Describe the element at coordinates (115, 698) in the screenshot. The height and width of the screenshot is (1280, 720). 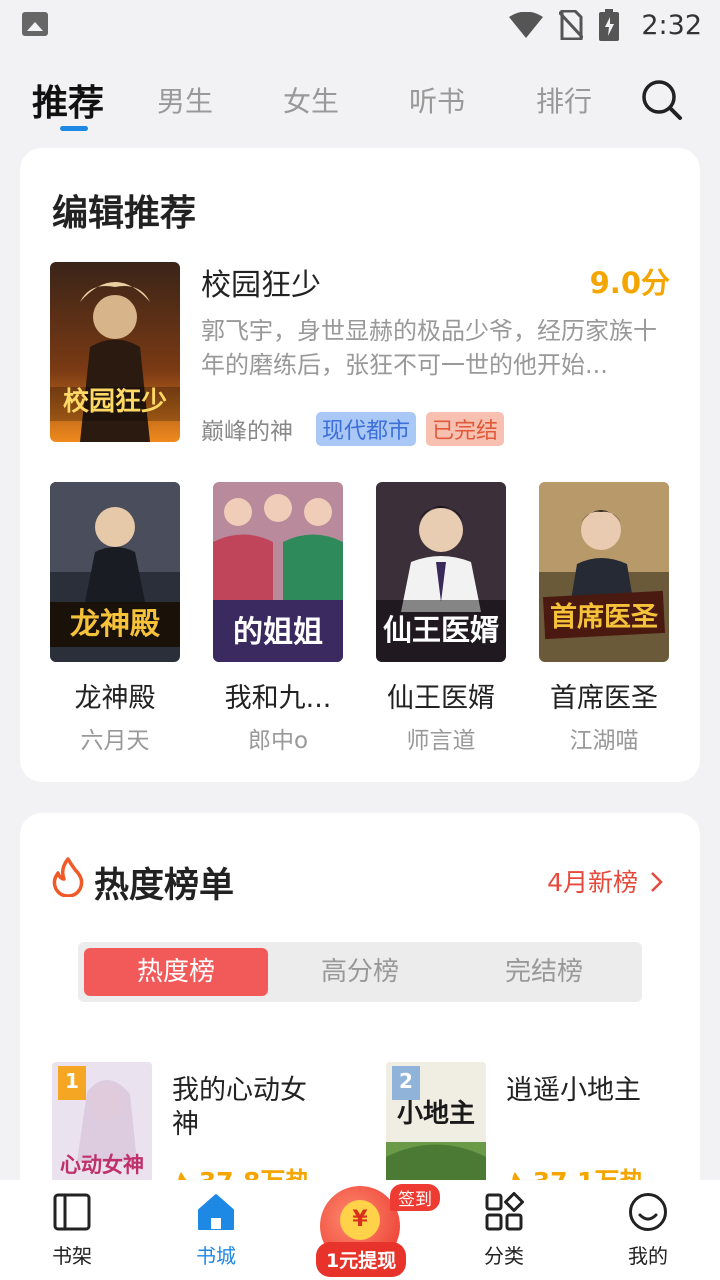
I see `book-title: 龙神殿` at that location.